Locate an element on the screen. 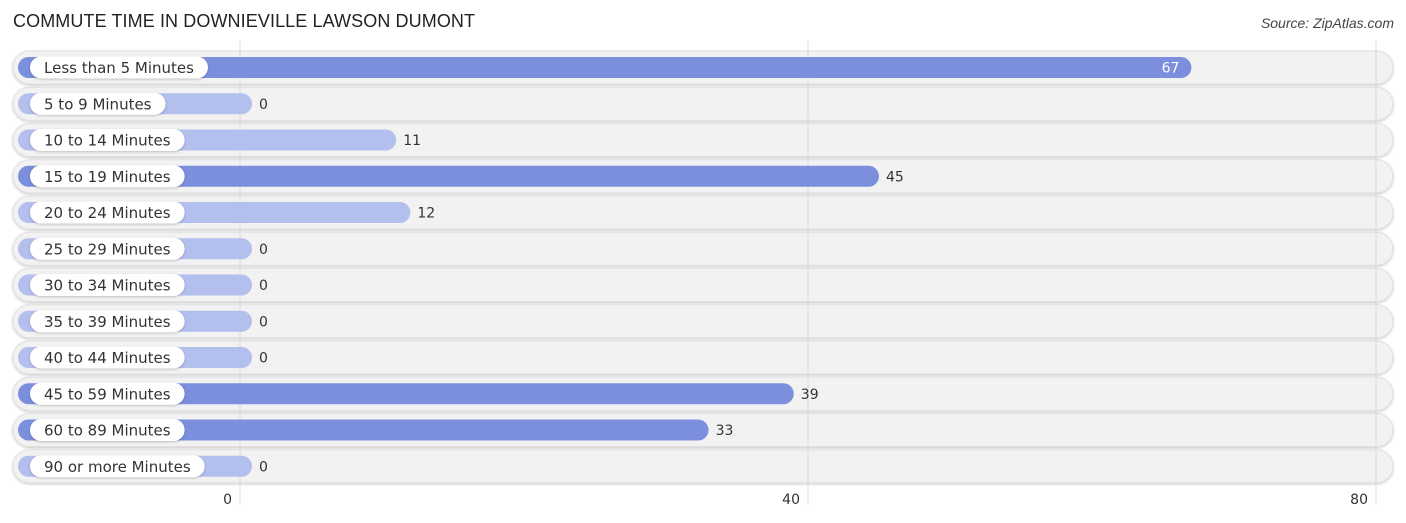 The width and height of the screenshot is (1406, 523). x-tick-label: 40 is located at coordinates (791, 500).